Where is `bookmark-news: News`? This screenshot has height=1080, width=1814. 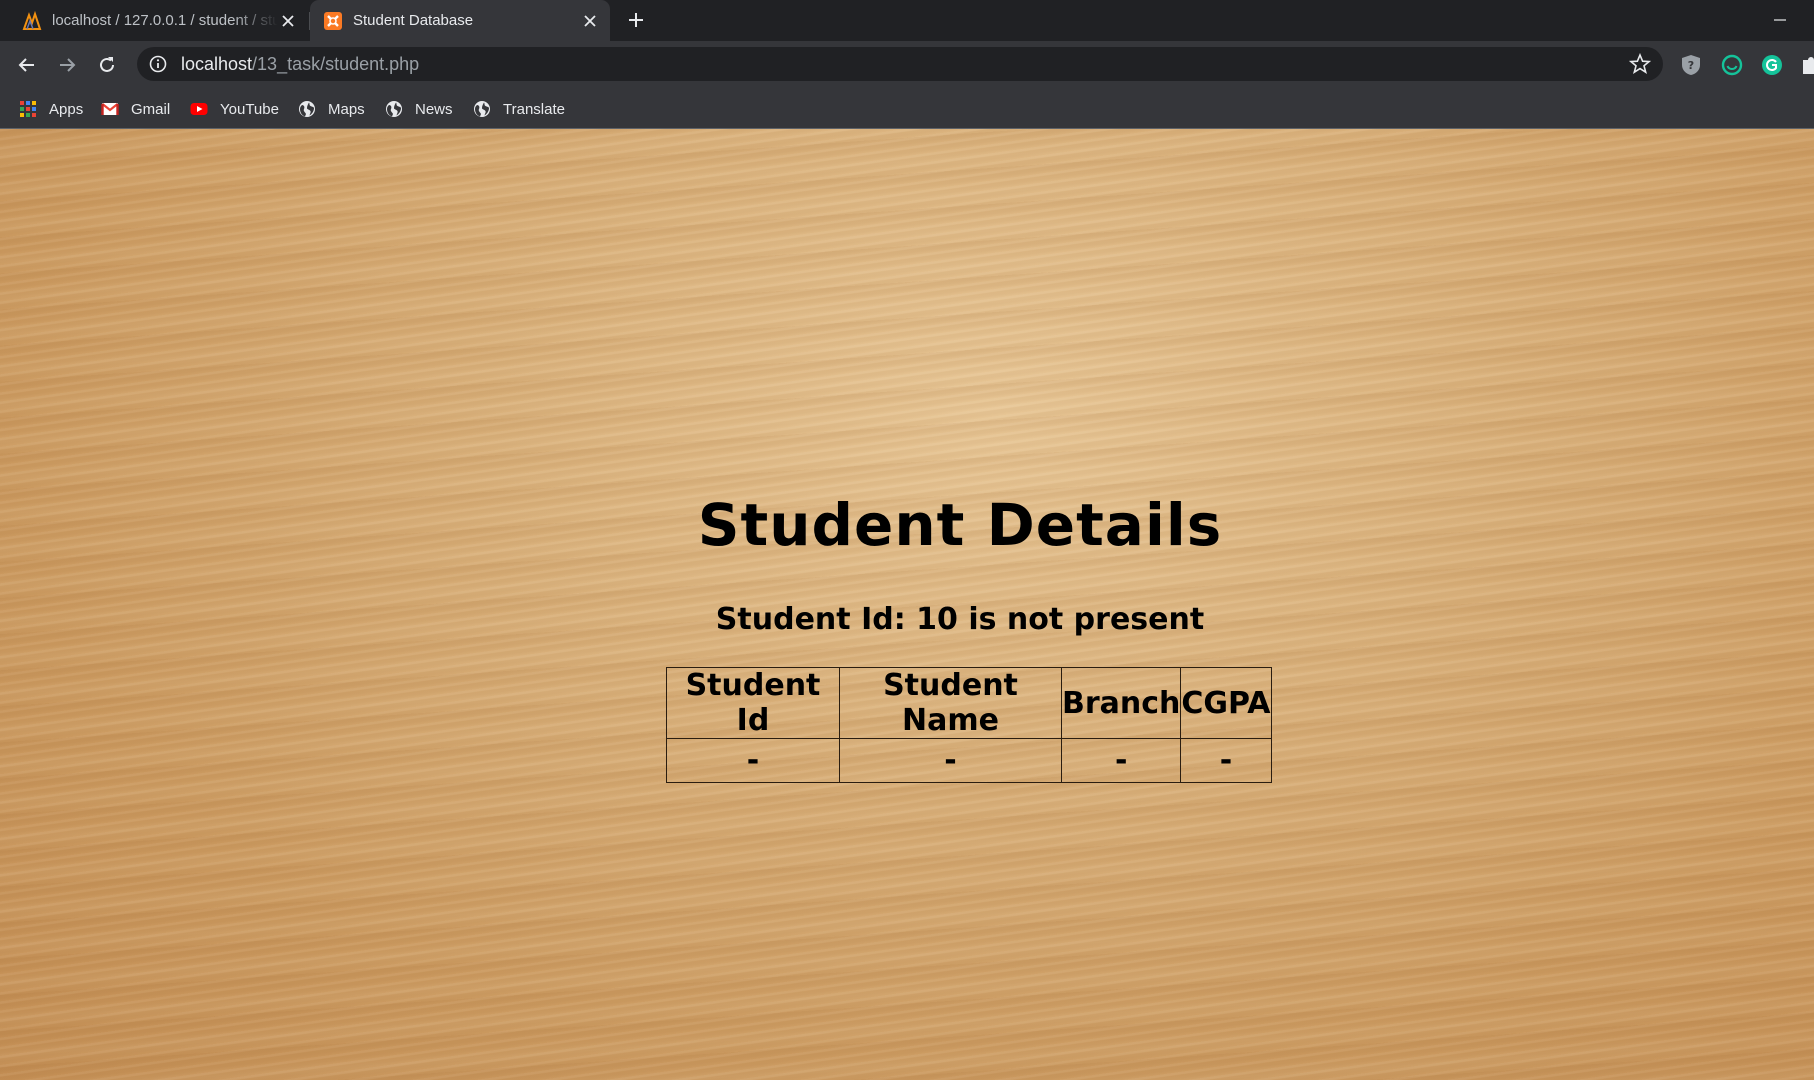 bookmark-news: News is located at coordinates (419, 109).